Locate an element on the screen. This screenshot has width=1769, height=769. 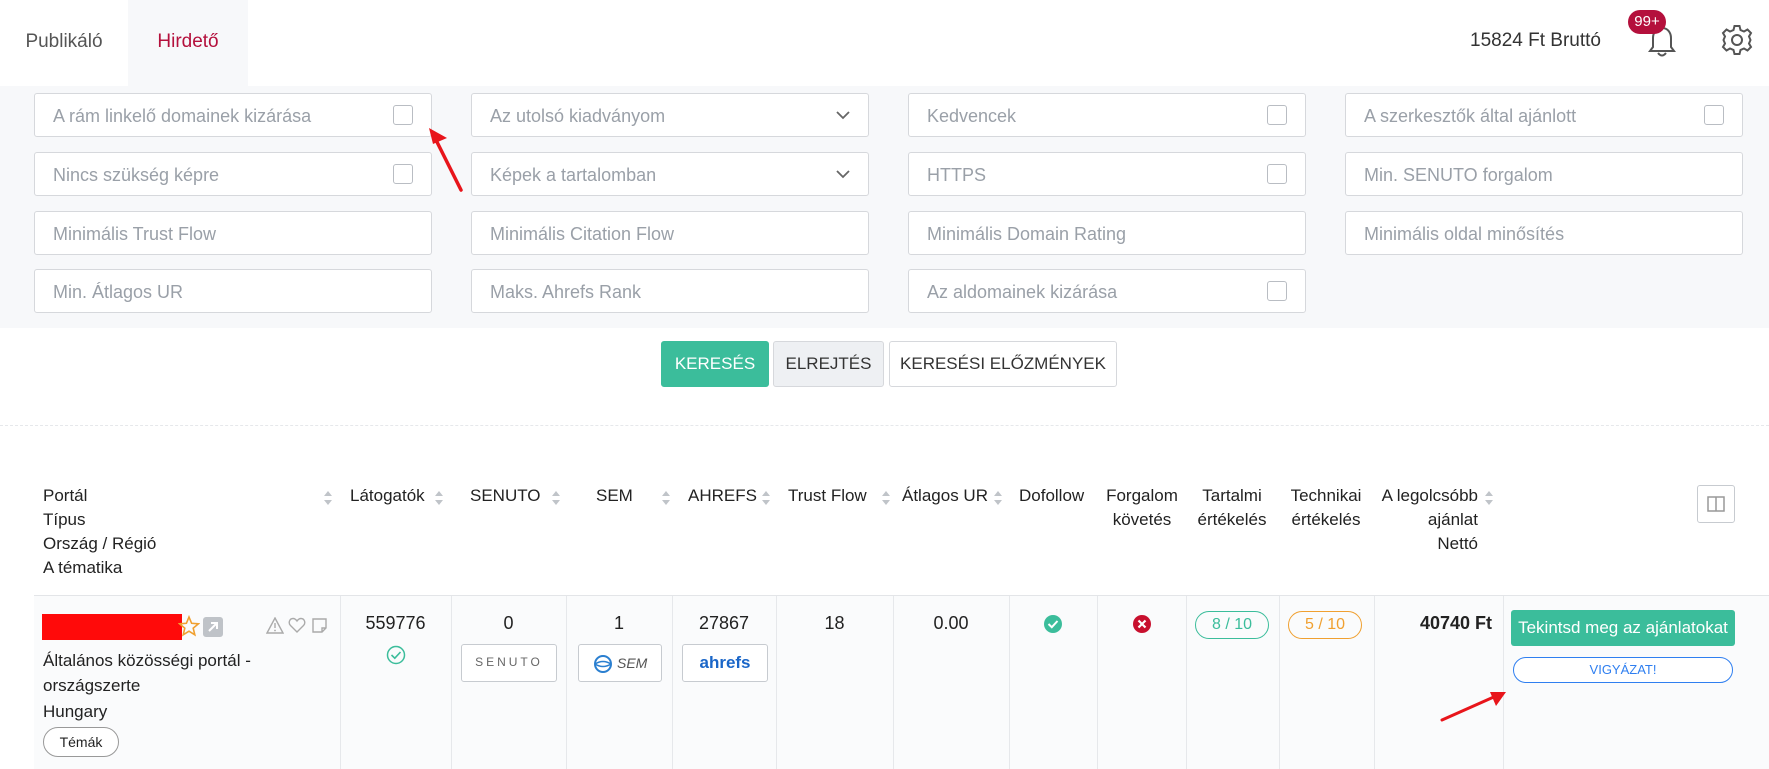
header-traffic-line1: Forgalom is located at coordinates (1142, 495).